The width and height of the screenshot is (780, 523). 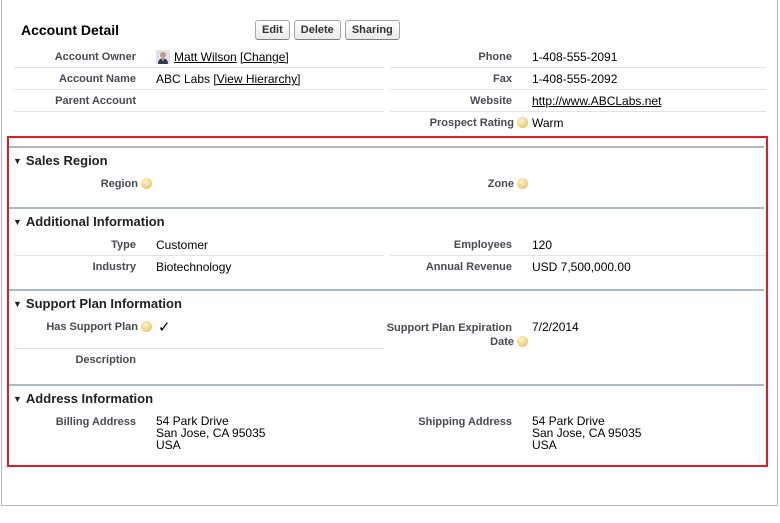 What do you see at coordinates (372, 30) in the screenshot?
I see `sharing-button: Sharing` at bounding box center [372, 30].